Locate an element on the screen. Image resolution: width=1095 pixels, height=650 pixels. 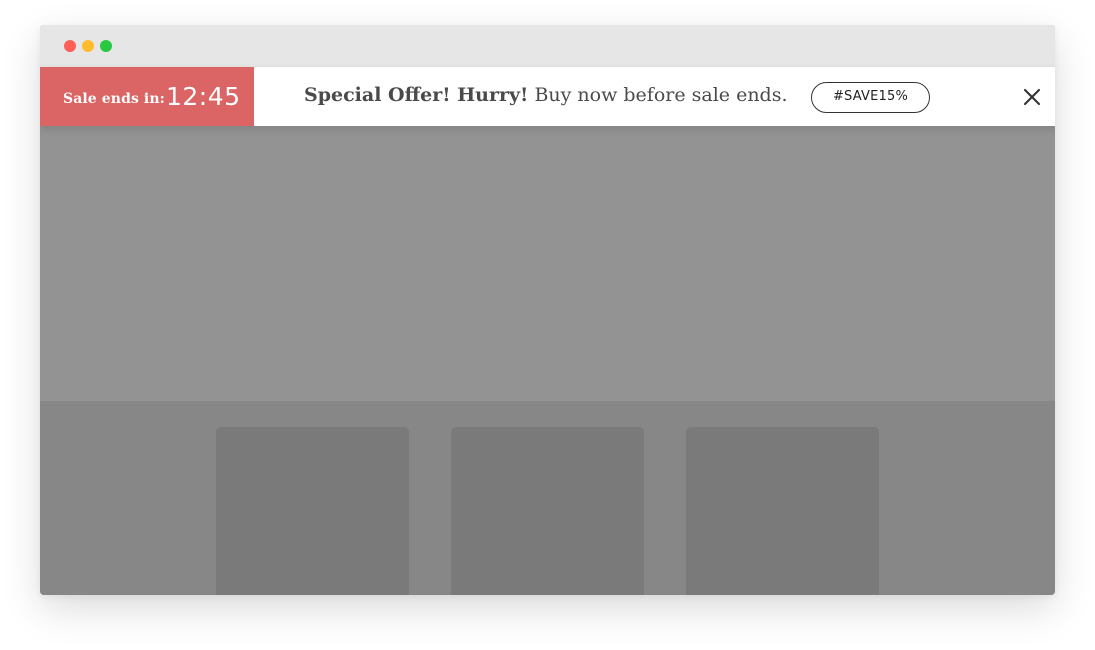
countdown-panel: Sale ends in: 12:45 is located at coordinates (147, 96).